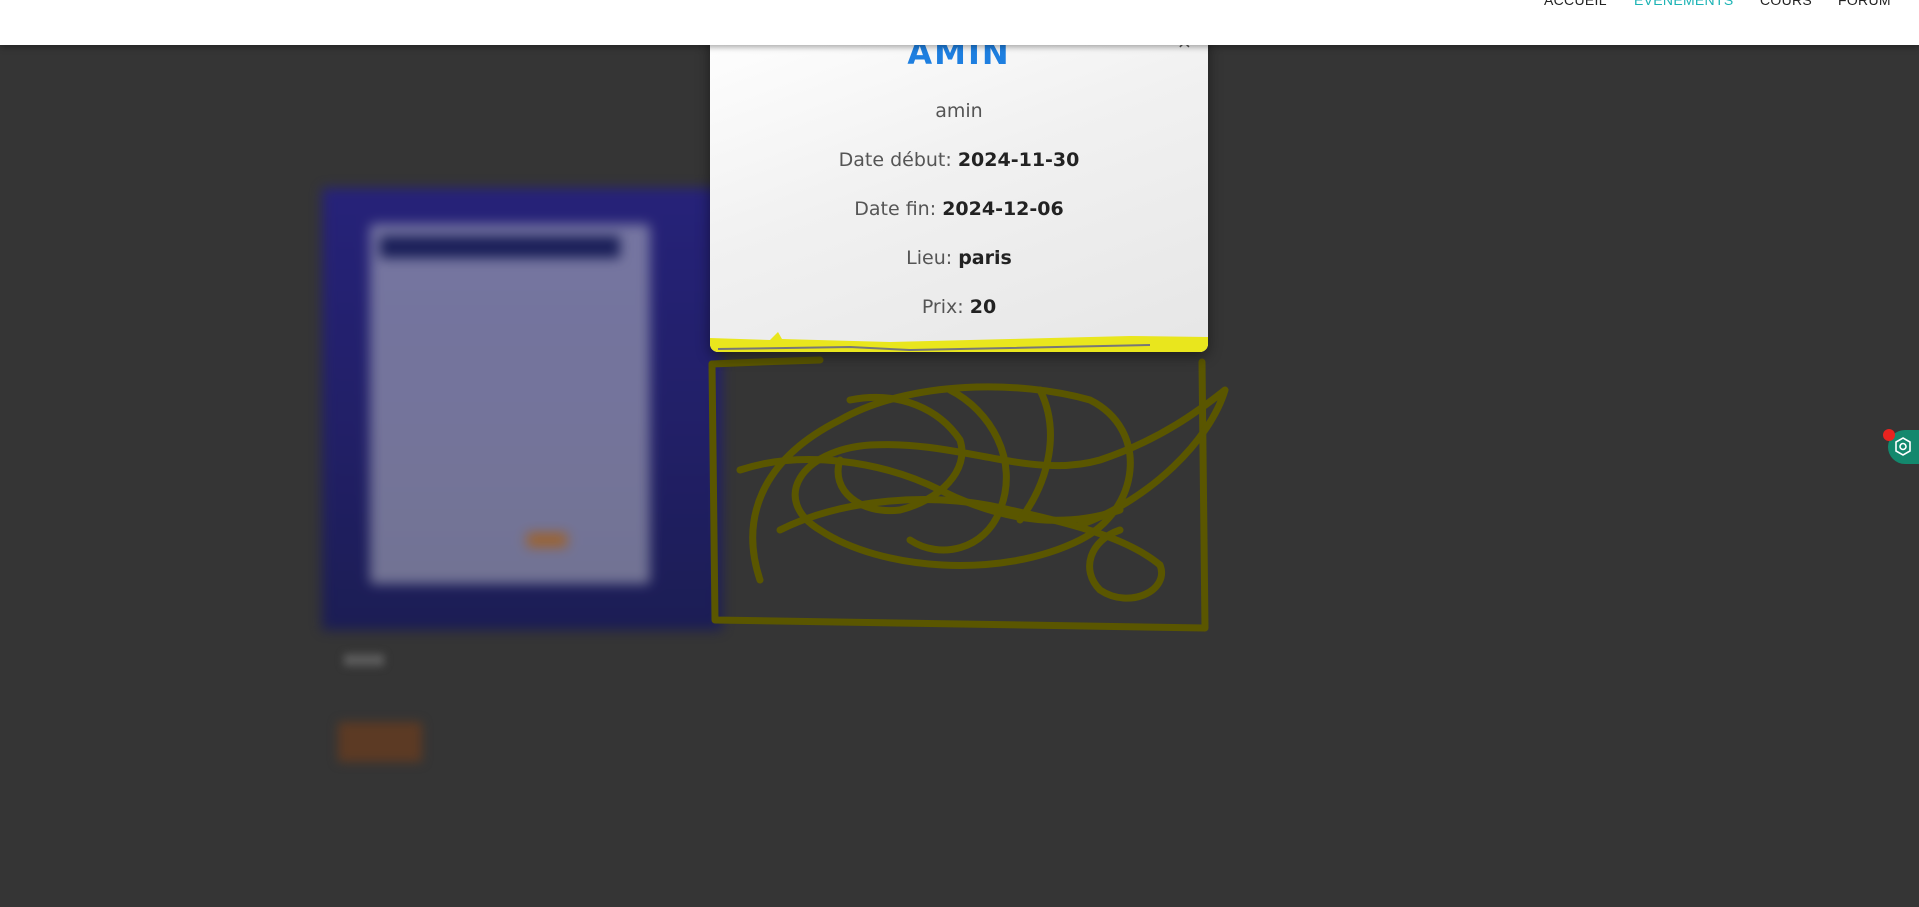  What do you see at coordinates (983, 307) in the screenshot?
I see `info-value: 20` at bounding box center [983, 307].